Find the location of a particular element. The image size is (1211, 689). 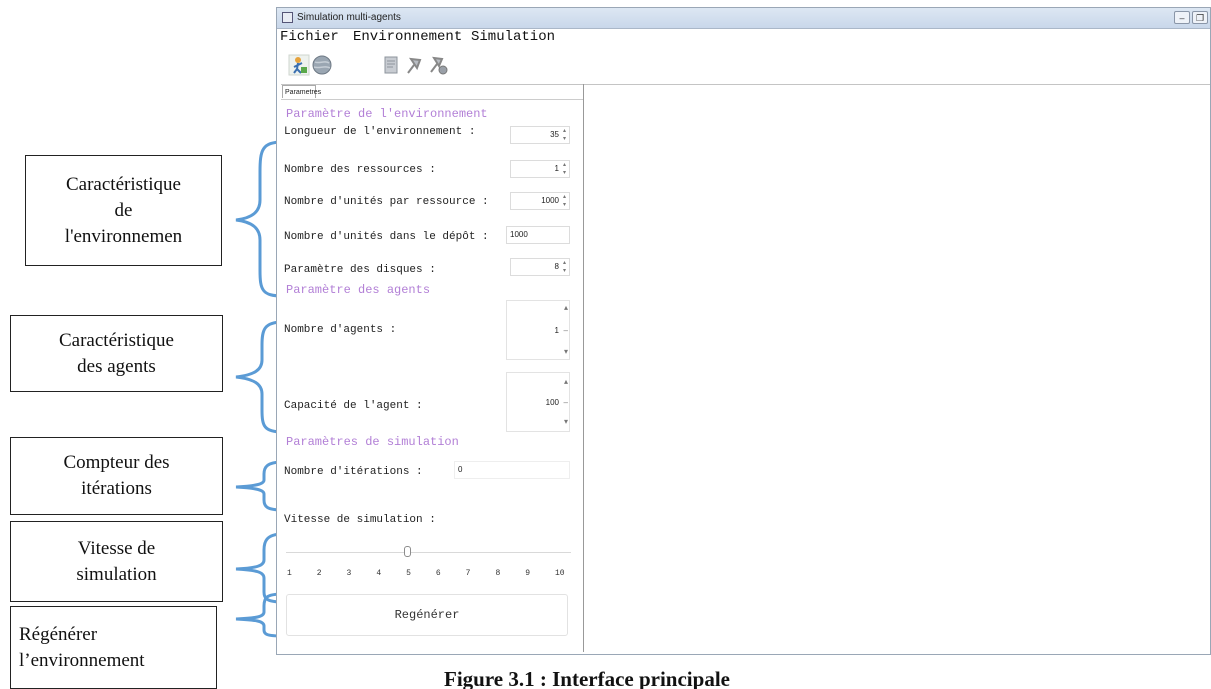

disc-parameter-label: Paramètre des disques : is located at coordinates (360, 270).